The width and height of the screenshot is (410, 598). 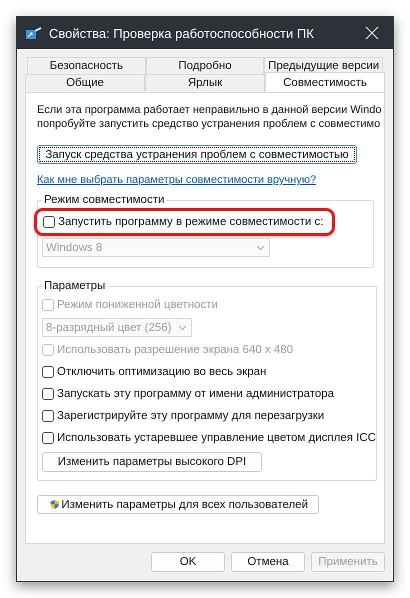 What do you see at coordinates (195, 394) in the screenshot?
I see `checkbox-label: Запускать эту программу от имени администратора` at bounding box center [195, 394].